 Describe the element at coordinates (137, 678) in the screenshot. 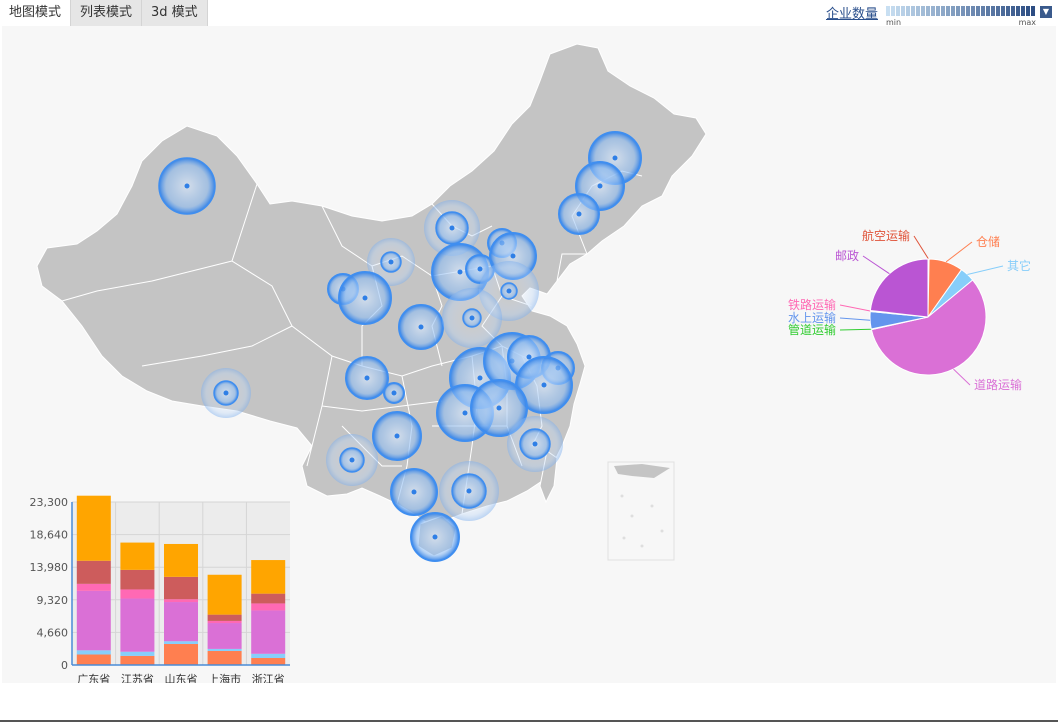

I see `bar-category-label: 江苏省` at that location.